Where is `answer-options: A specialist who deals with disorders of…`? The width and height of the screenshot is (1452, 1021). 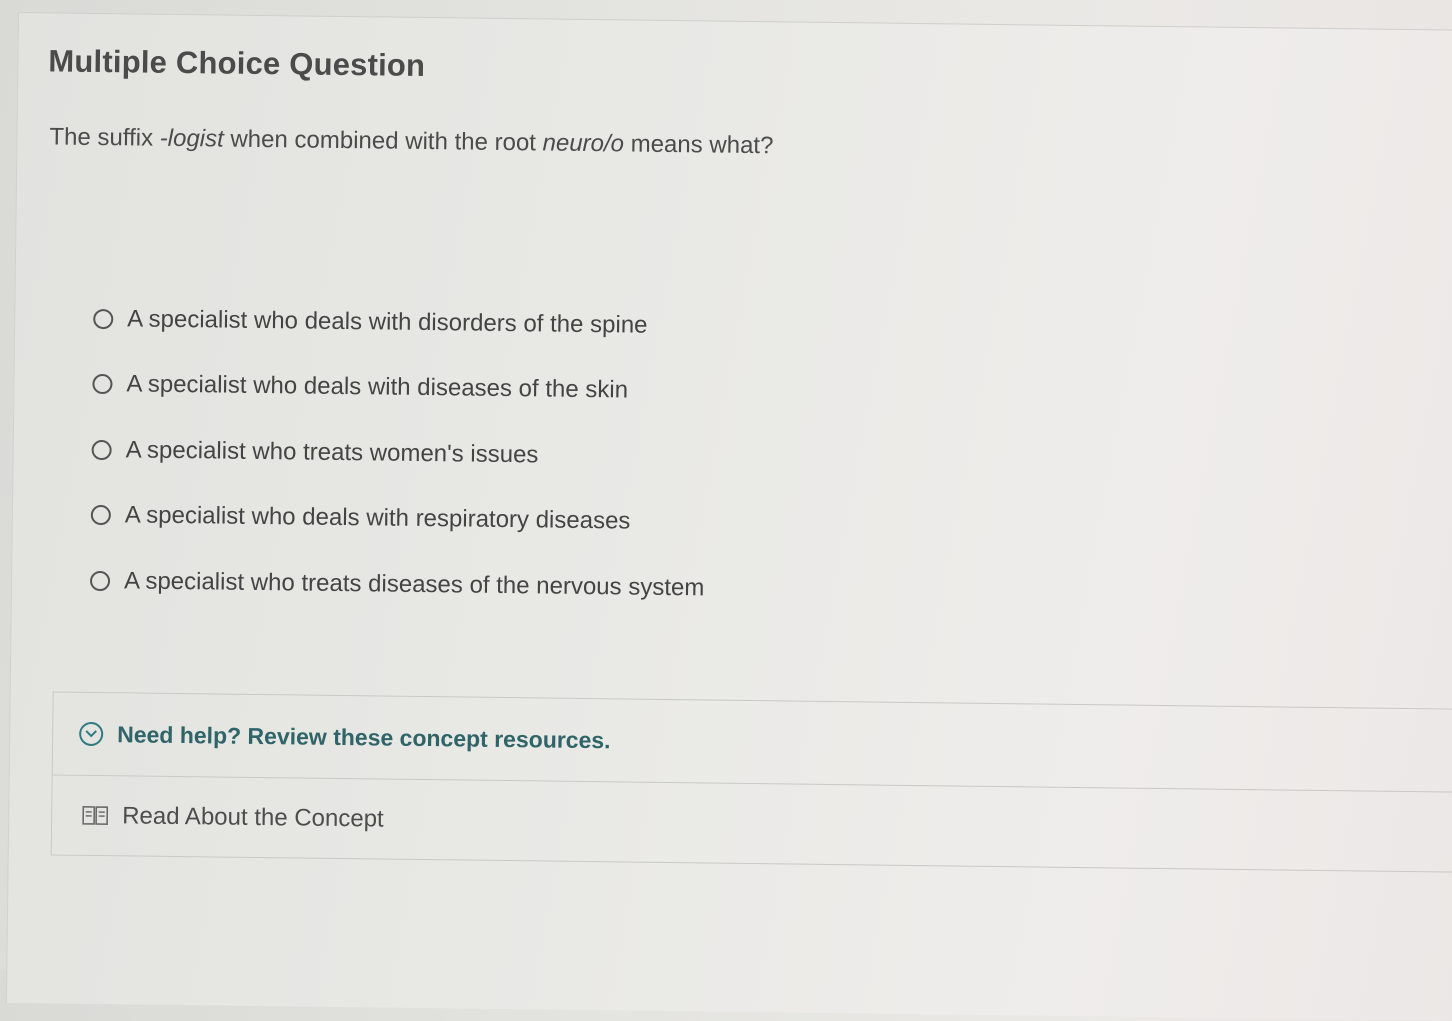 answer-options: A specialist who deals with disorders of… is located at coordinates (399, 453).